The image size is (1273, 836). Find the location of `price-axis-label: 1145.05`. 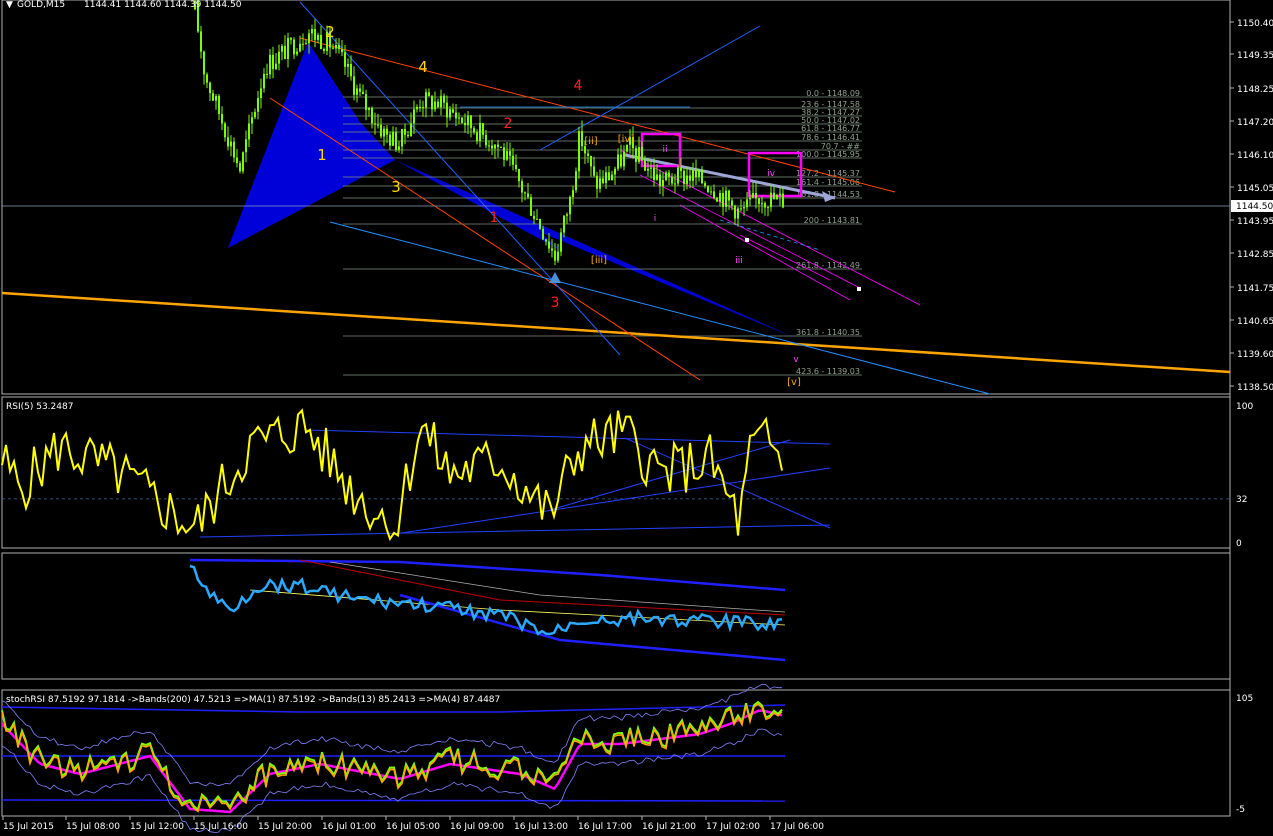

price-axis-label: 1145.05 is located at coordinates (1255, 189).